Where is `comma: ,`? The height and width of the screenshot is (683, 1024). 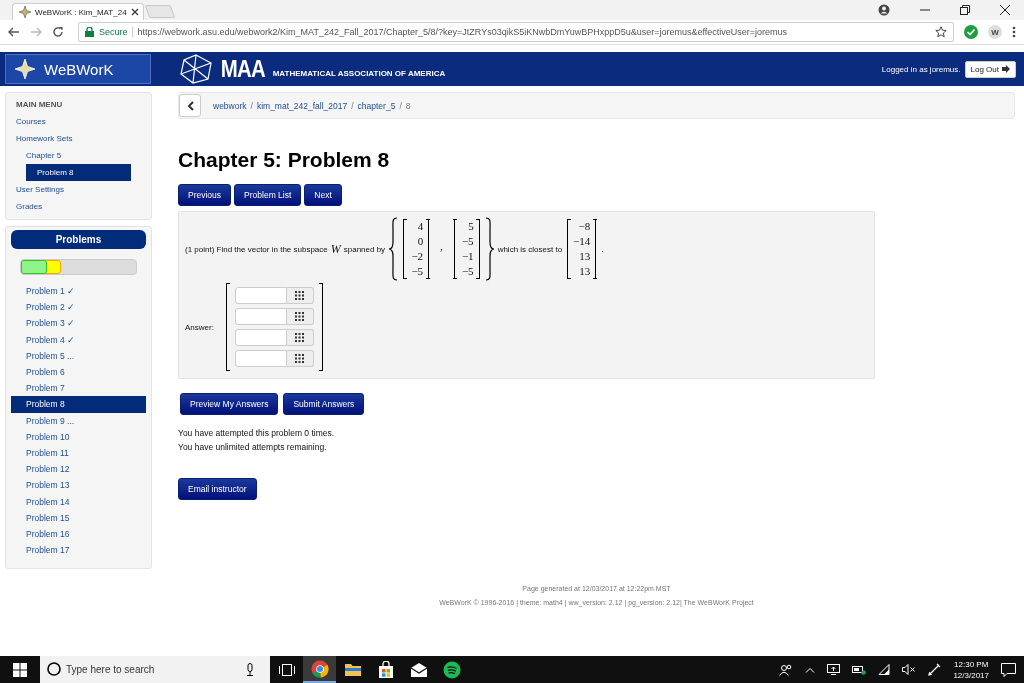 comma: , is located at coordinates (441, 246).